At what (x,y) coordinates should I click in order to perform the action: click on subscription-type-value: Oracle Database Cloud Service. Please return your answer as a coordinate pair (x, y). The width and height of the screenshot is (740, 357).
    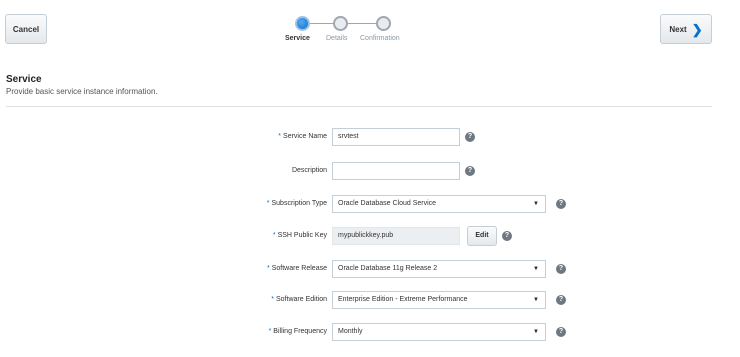
    Looking at the image, I should click on (387, 203).